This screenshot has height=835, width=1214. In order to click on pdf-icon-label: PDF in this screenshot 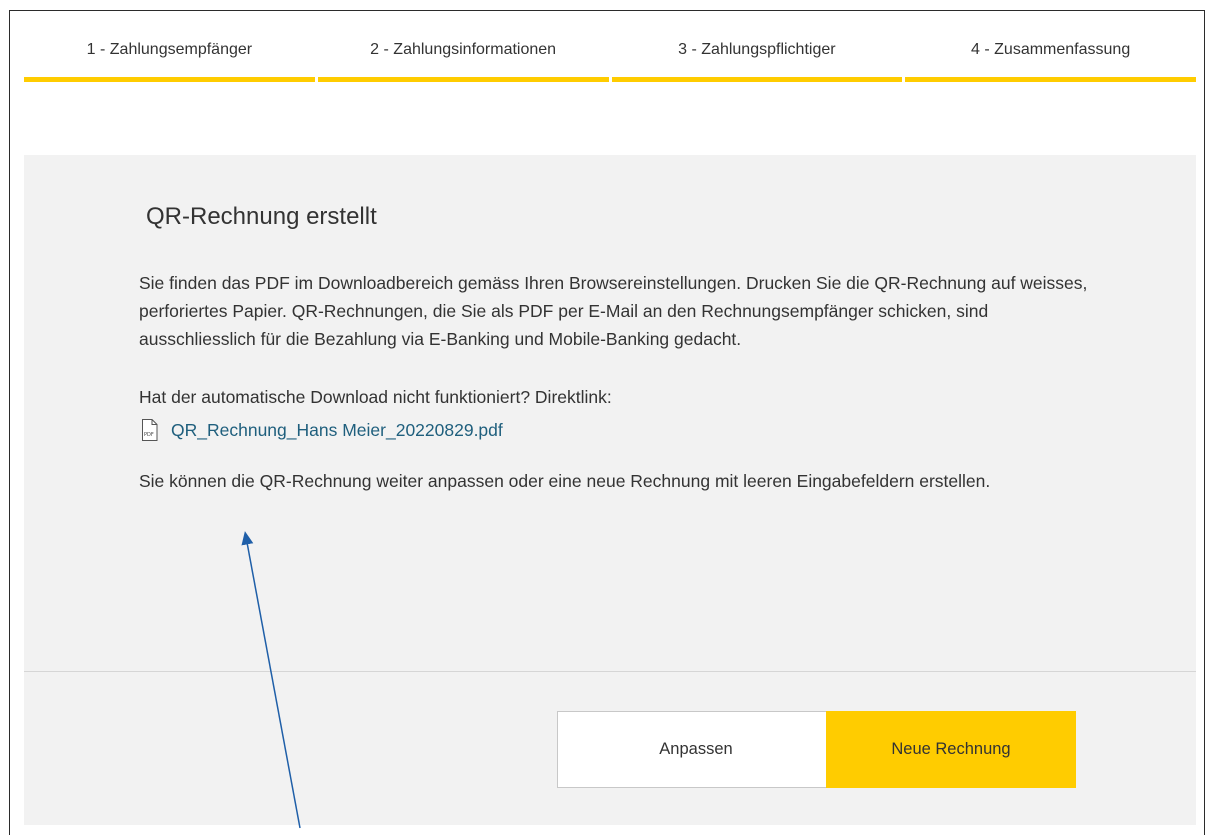, I will do `click(149, 435)`.